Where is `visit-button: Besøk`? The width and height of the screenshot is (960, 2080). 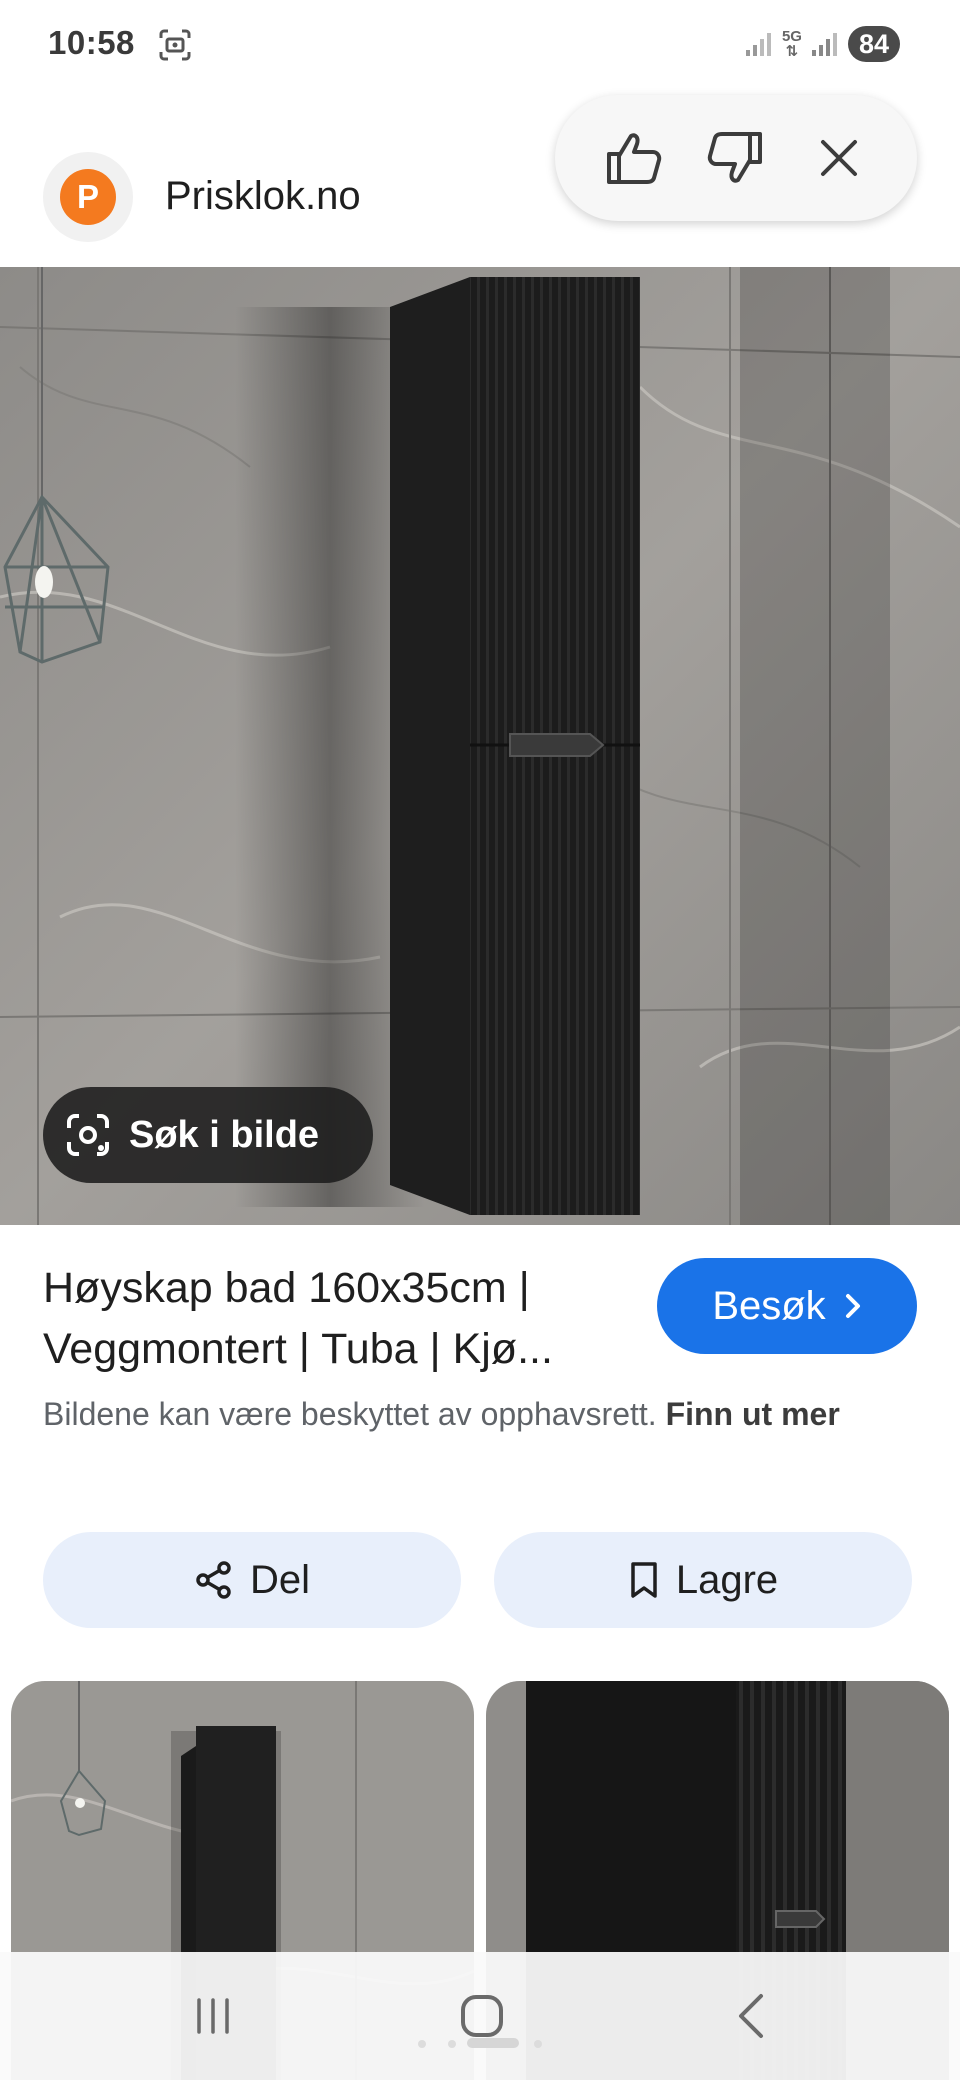 visit-button: Besøk is located at coordinates (787, 1306).